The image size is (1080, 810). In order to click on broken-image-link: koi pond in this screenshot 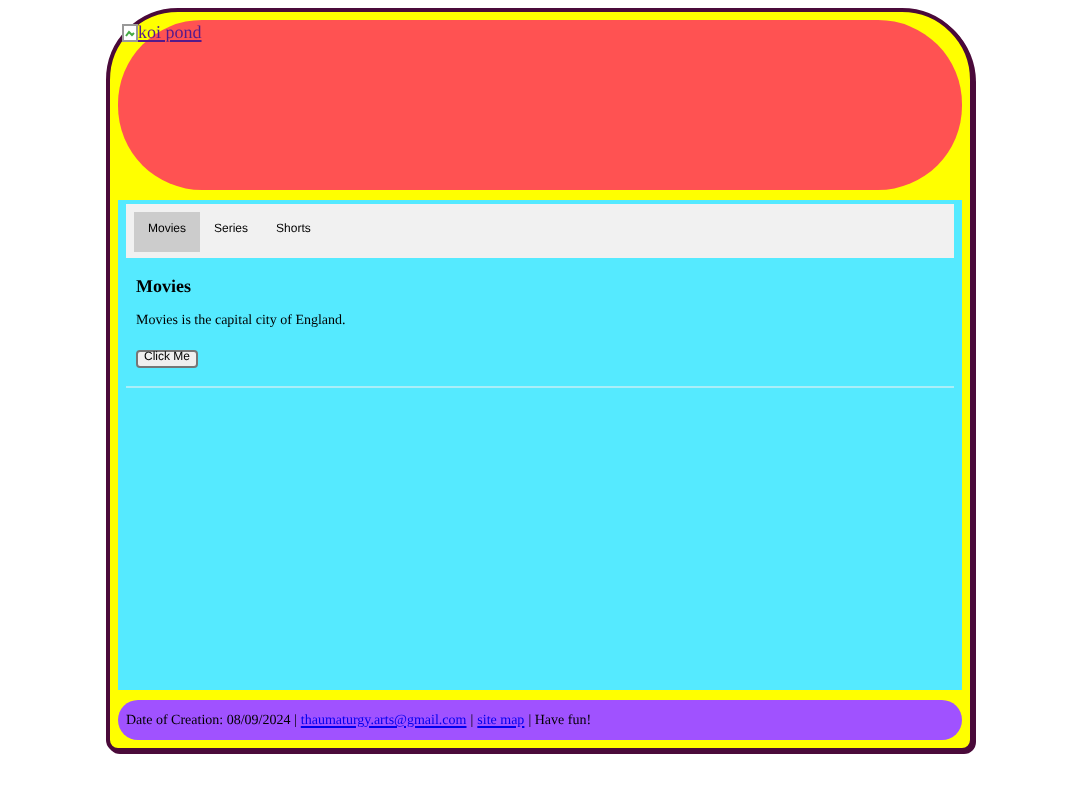, I will do `click(162, 33)`.